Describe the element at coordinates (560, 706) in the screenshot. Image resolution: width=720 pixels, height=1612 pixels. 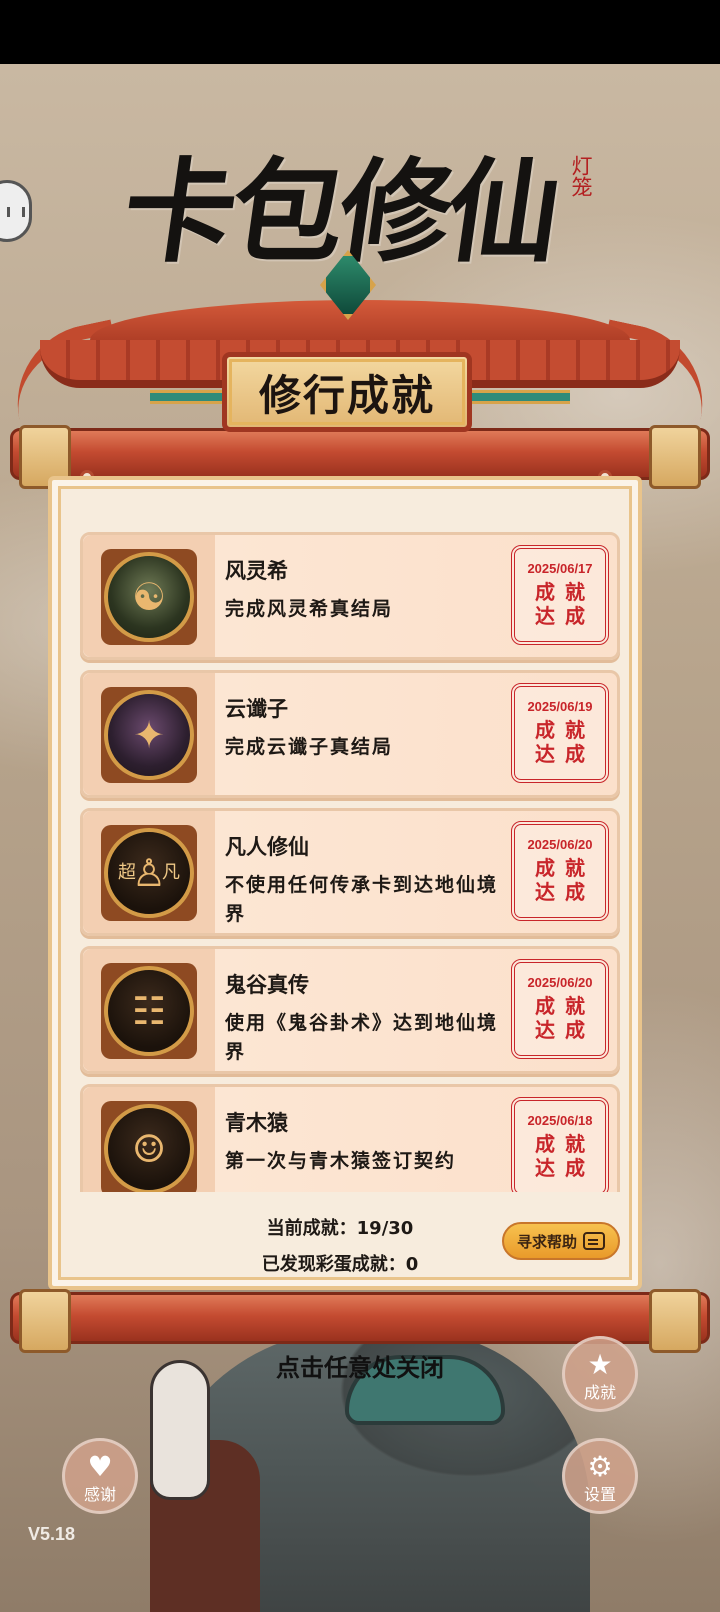
I see `achieved-date: 2025/06/19` at that location.